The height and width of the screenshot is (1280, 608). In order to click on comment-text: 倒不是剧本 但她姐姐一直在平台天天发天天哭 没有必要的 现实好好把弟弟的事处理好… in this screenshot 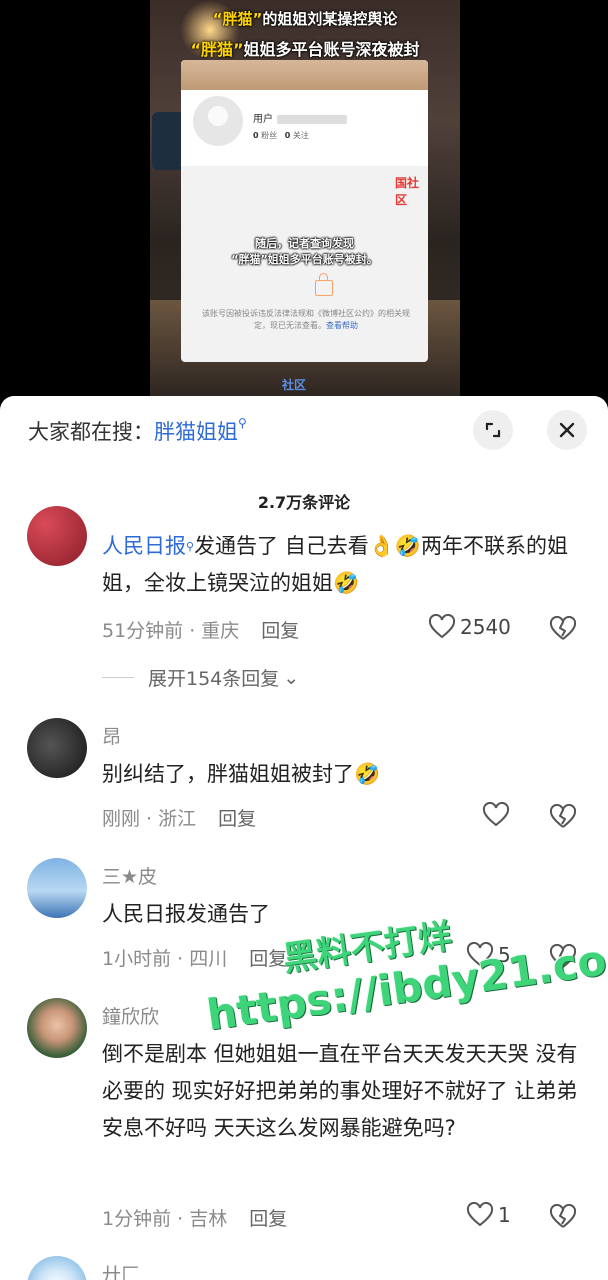, I will do `click(340, 1091)`.